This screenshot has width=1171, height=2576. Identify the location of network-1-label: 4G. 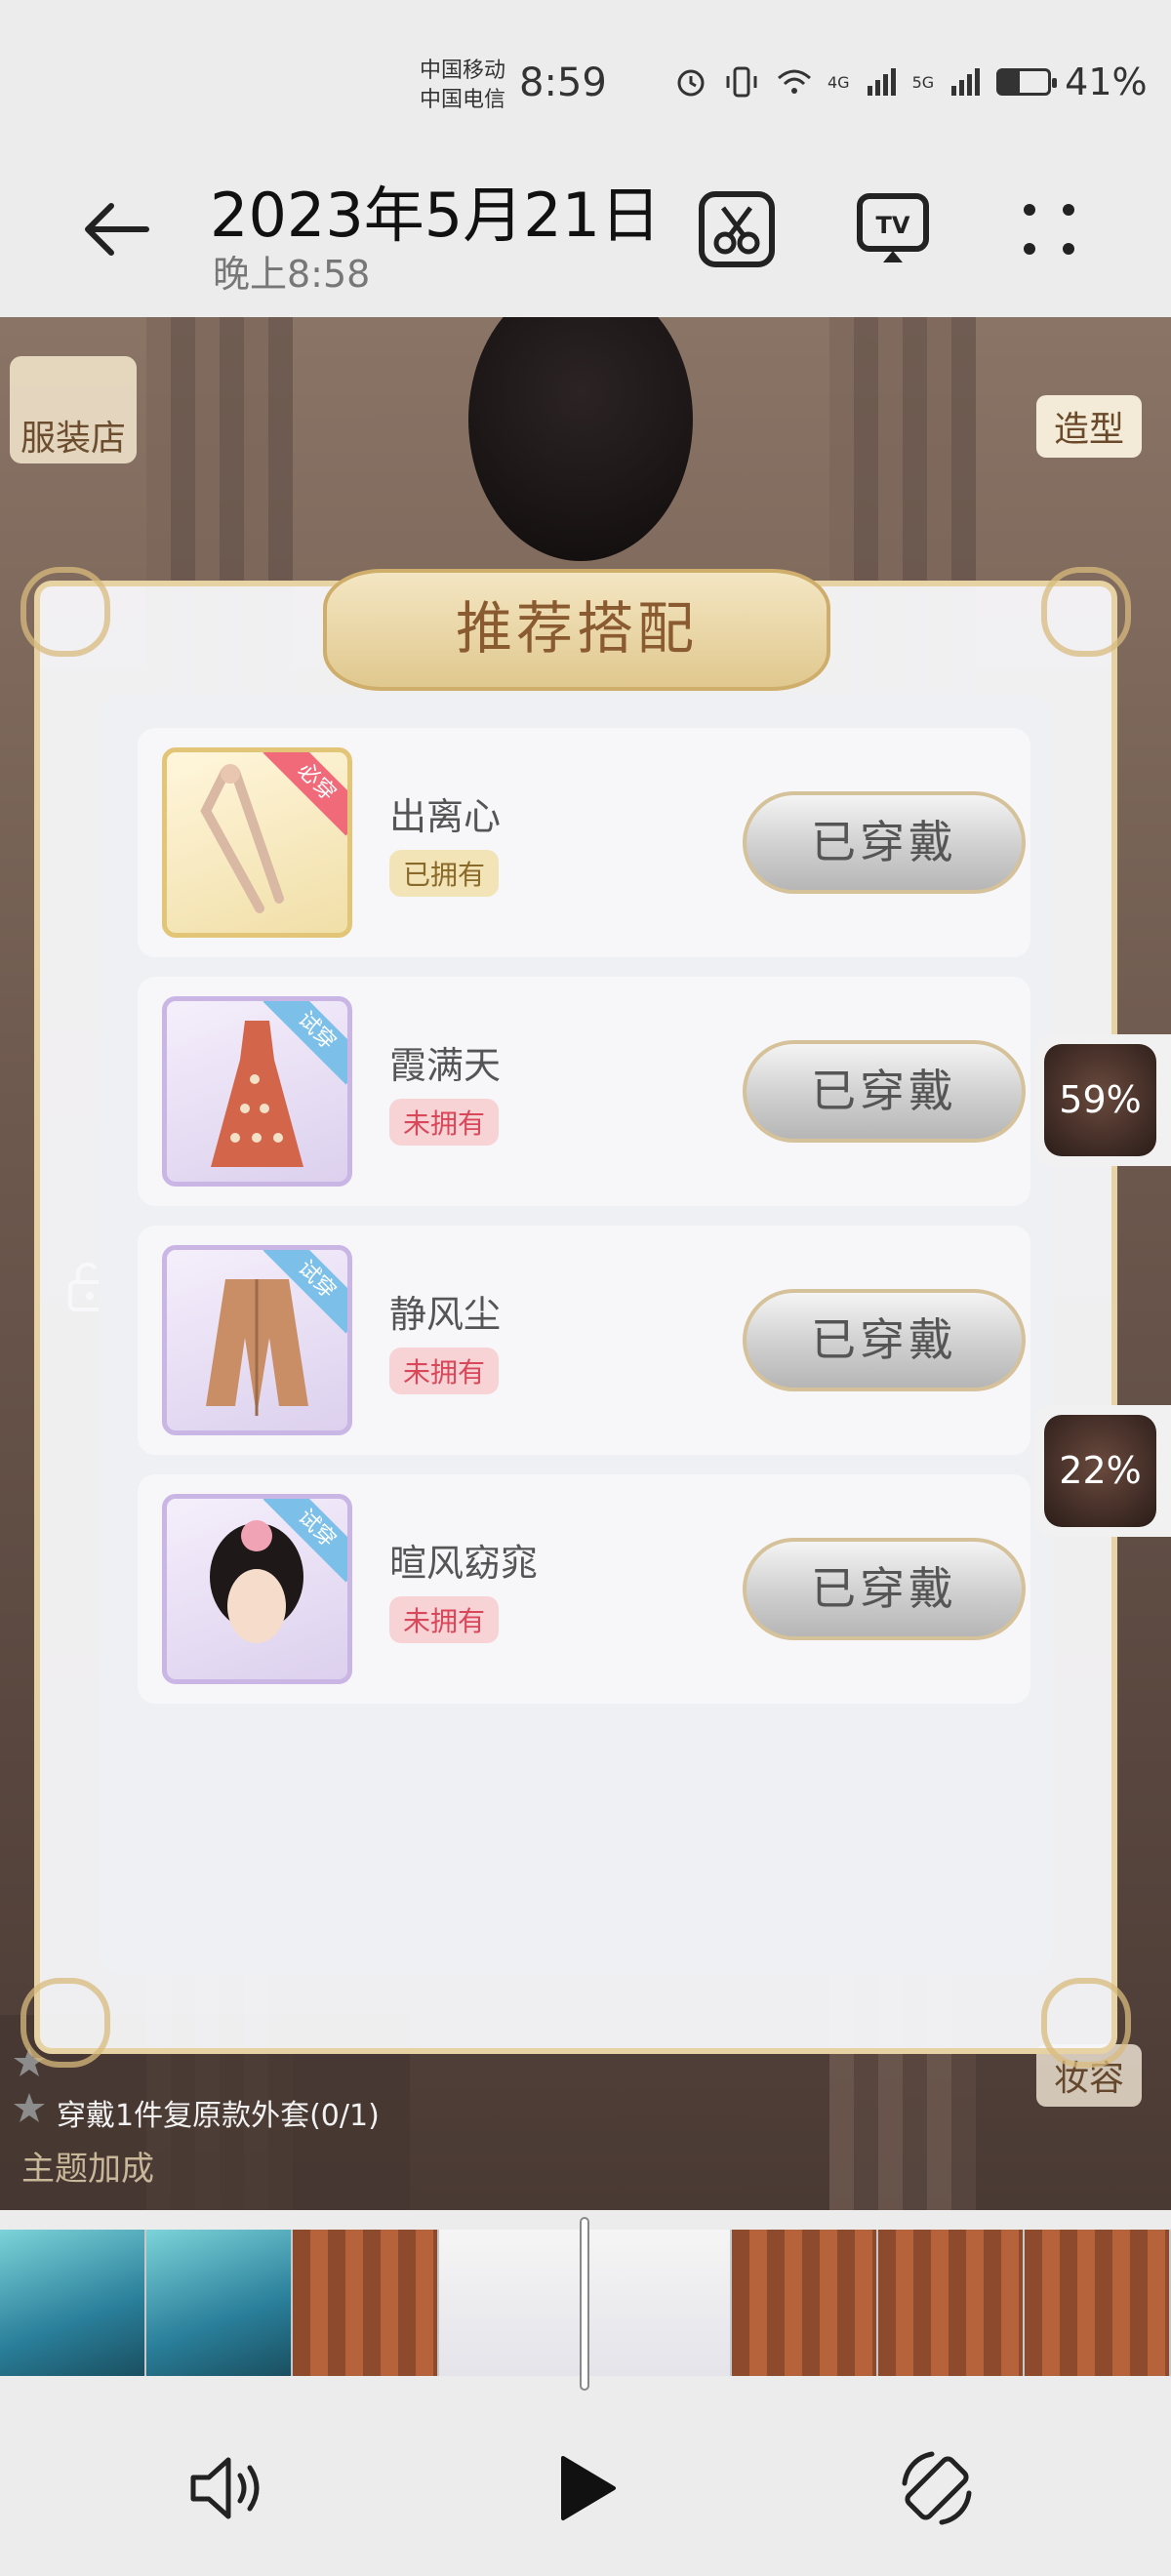
(839, 82).